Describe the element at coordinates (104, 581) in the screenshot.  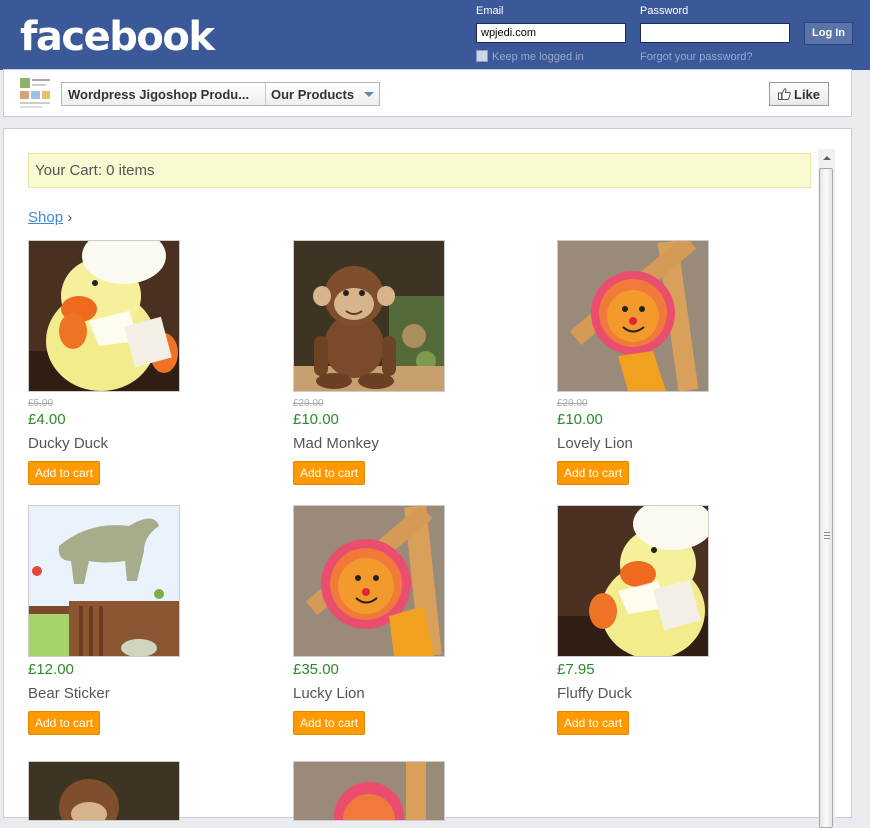
I see `product-image-bear-sticker` at that location.